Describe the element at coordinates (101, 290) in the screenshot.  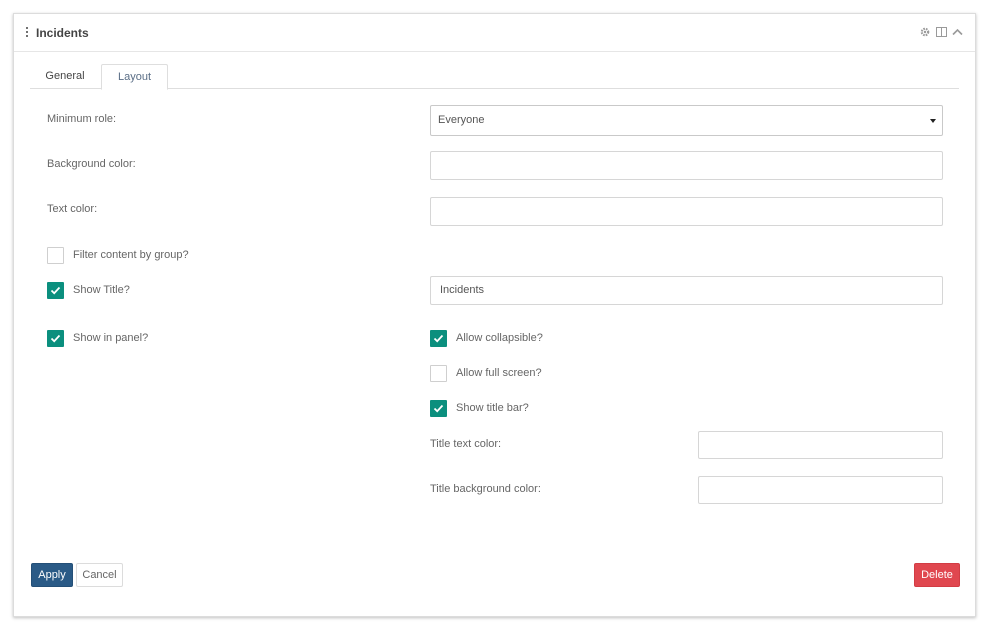
I see `show-title-label: Show Title?` at that location.